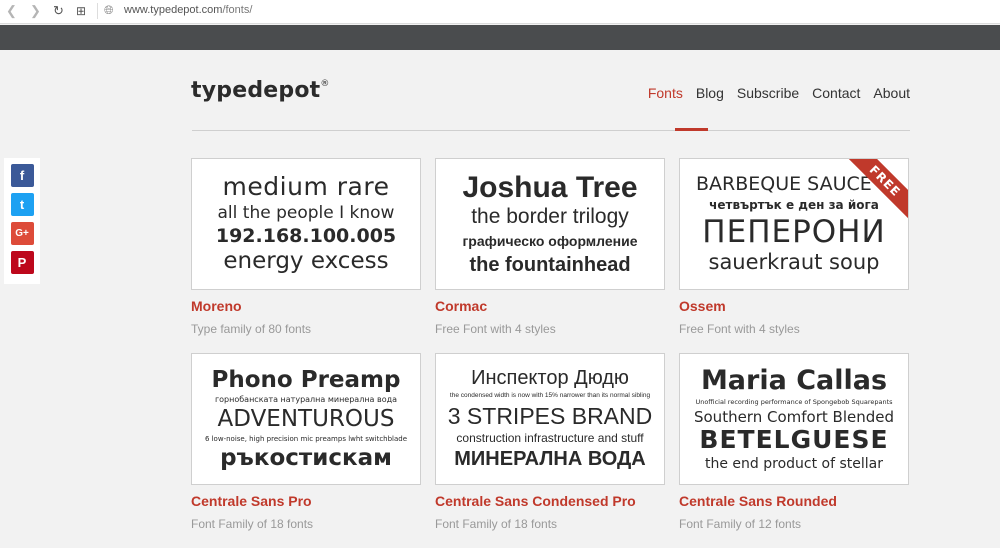  Describe the element at coordinates (81, 11) in the screenshot. I see `tabs-grid-icon: ⊞` at that location.